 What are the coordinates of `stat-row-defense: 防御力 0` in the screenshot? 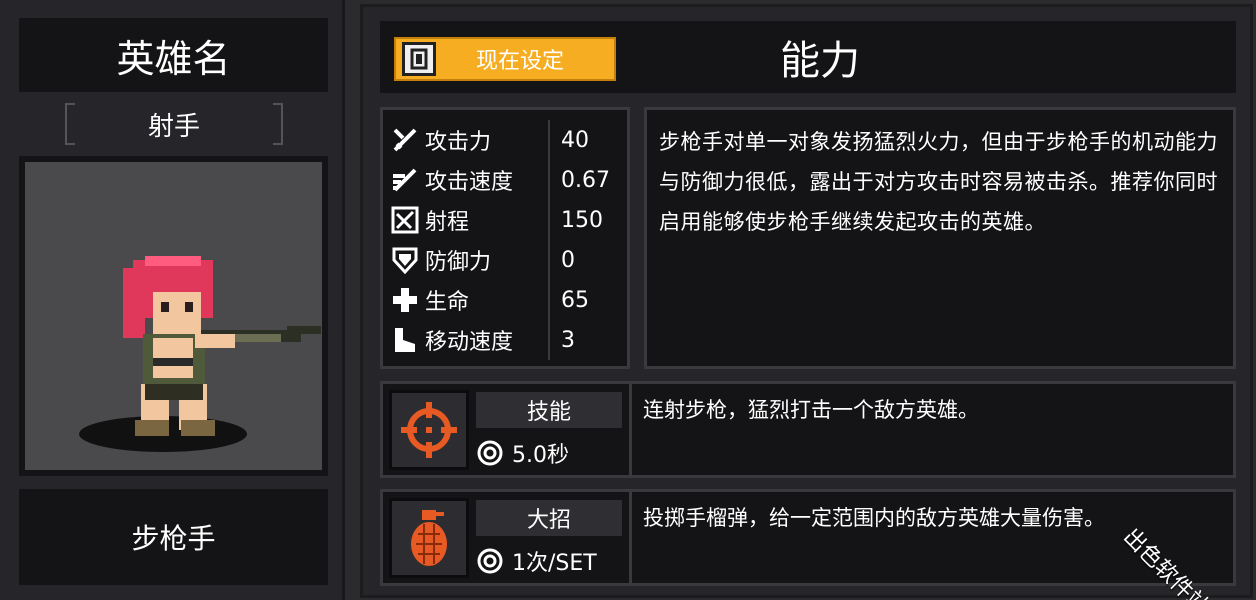 It's located at (508, 260).